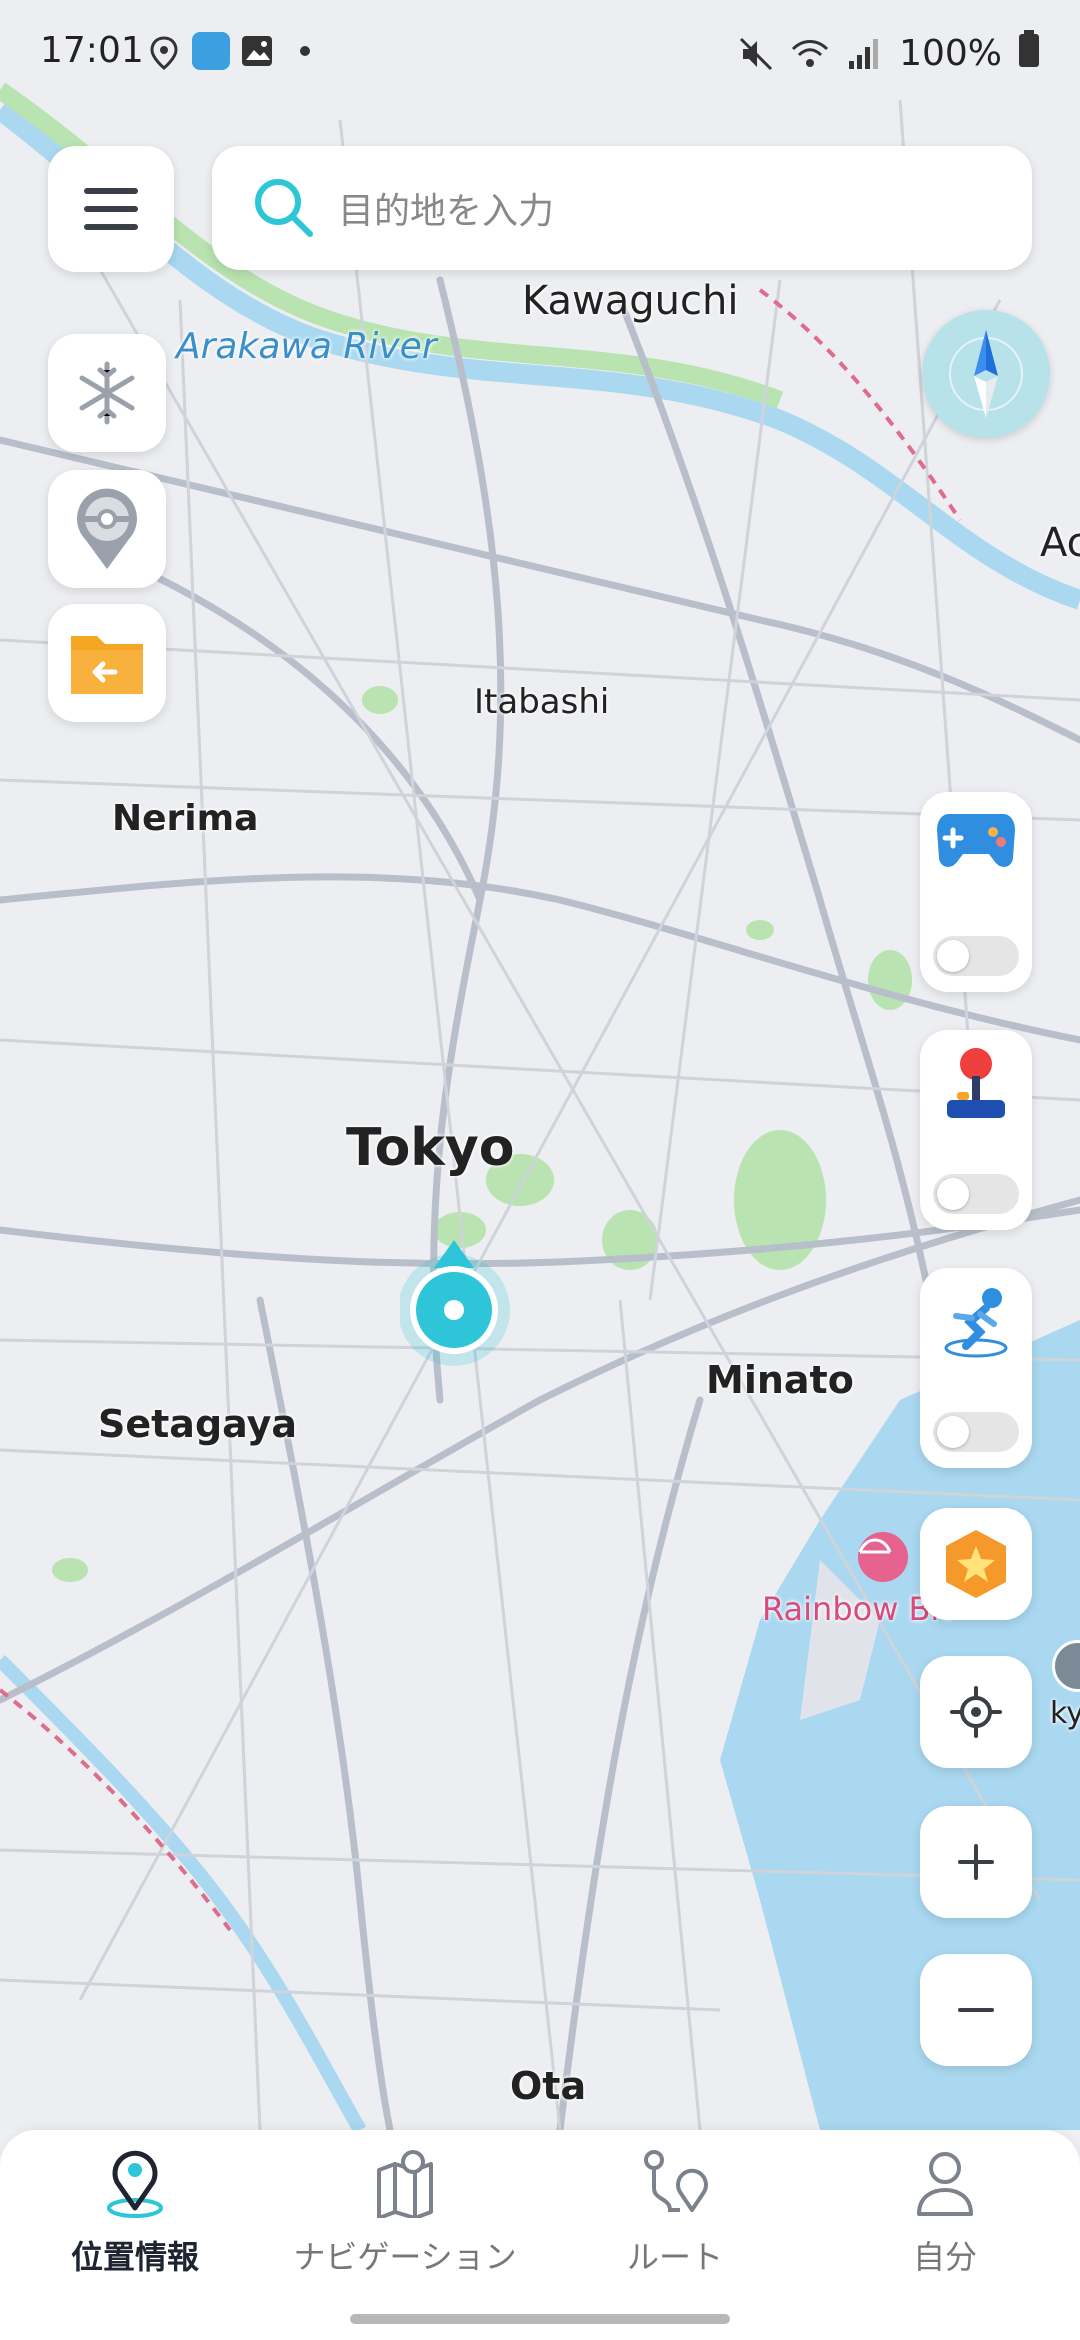 The width and height of the screenshot is (1080, 2340). I want to click on signal-icon, so click(864, 54).